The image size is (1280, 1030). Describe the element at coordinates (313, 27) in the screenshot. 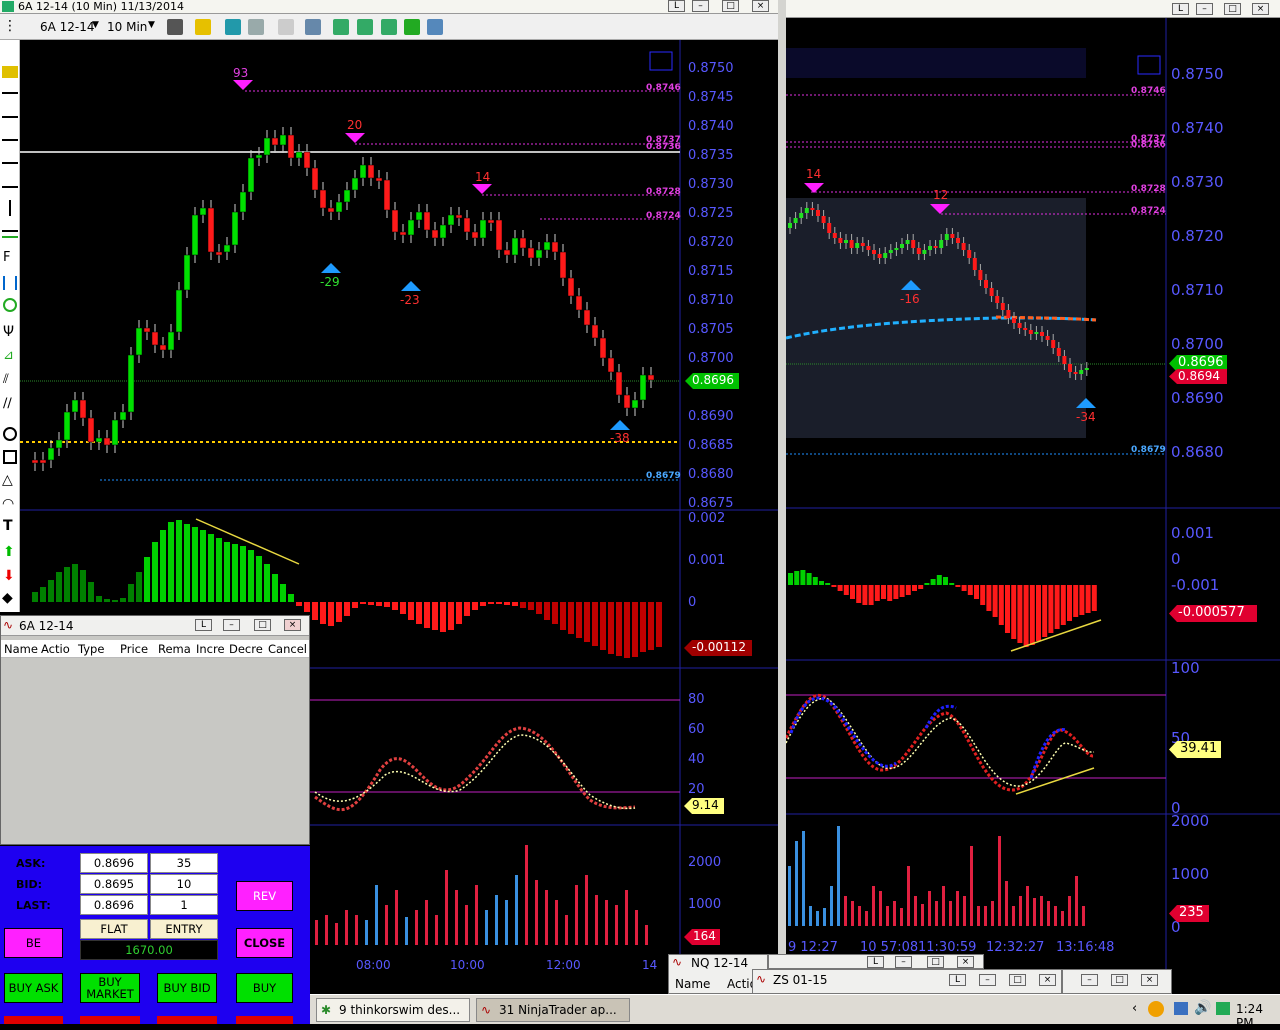

I see `search-icon` at that location.